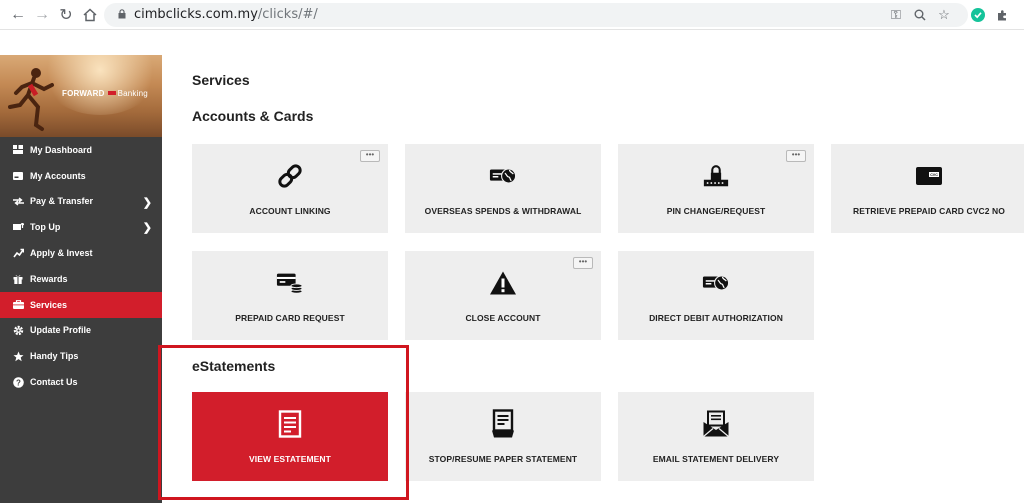  What do you see at coordinates (58, 175) in the screenshot?
I see `sidebar-item-label: My Accounts` at bounding box center [58, 175].